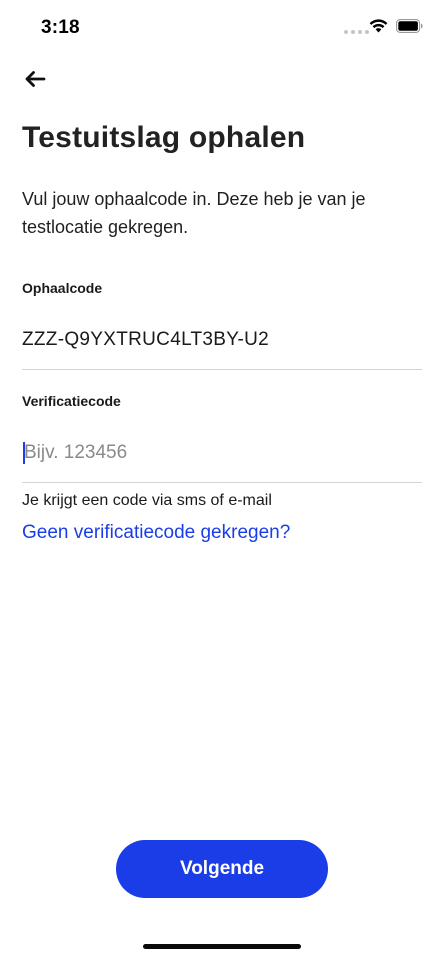 This screenshot has height=960, width=444. What do you see at coordinates (71, 401) in the screenshot?
I see `verificatiecode-label: Verificatiecode` at bounding box center [71, 401].